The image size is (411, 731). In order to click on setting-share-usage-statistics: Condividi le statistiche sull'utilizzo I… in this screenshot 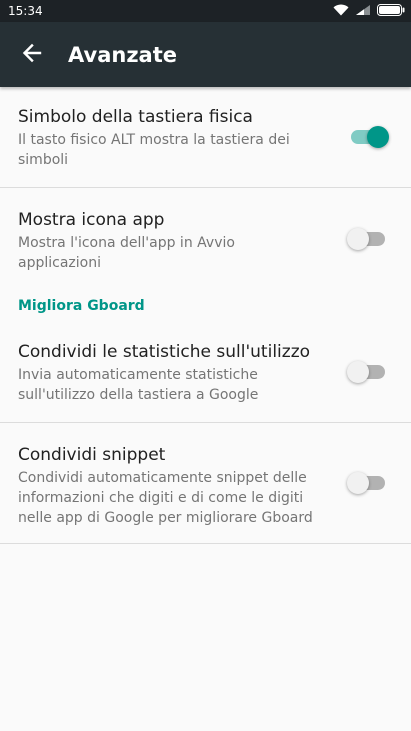, I will do `click(205, 379)`.